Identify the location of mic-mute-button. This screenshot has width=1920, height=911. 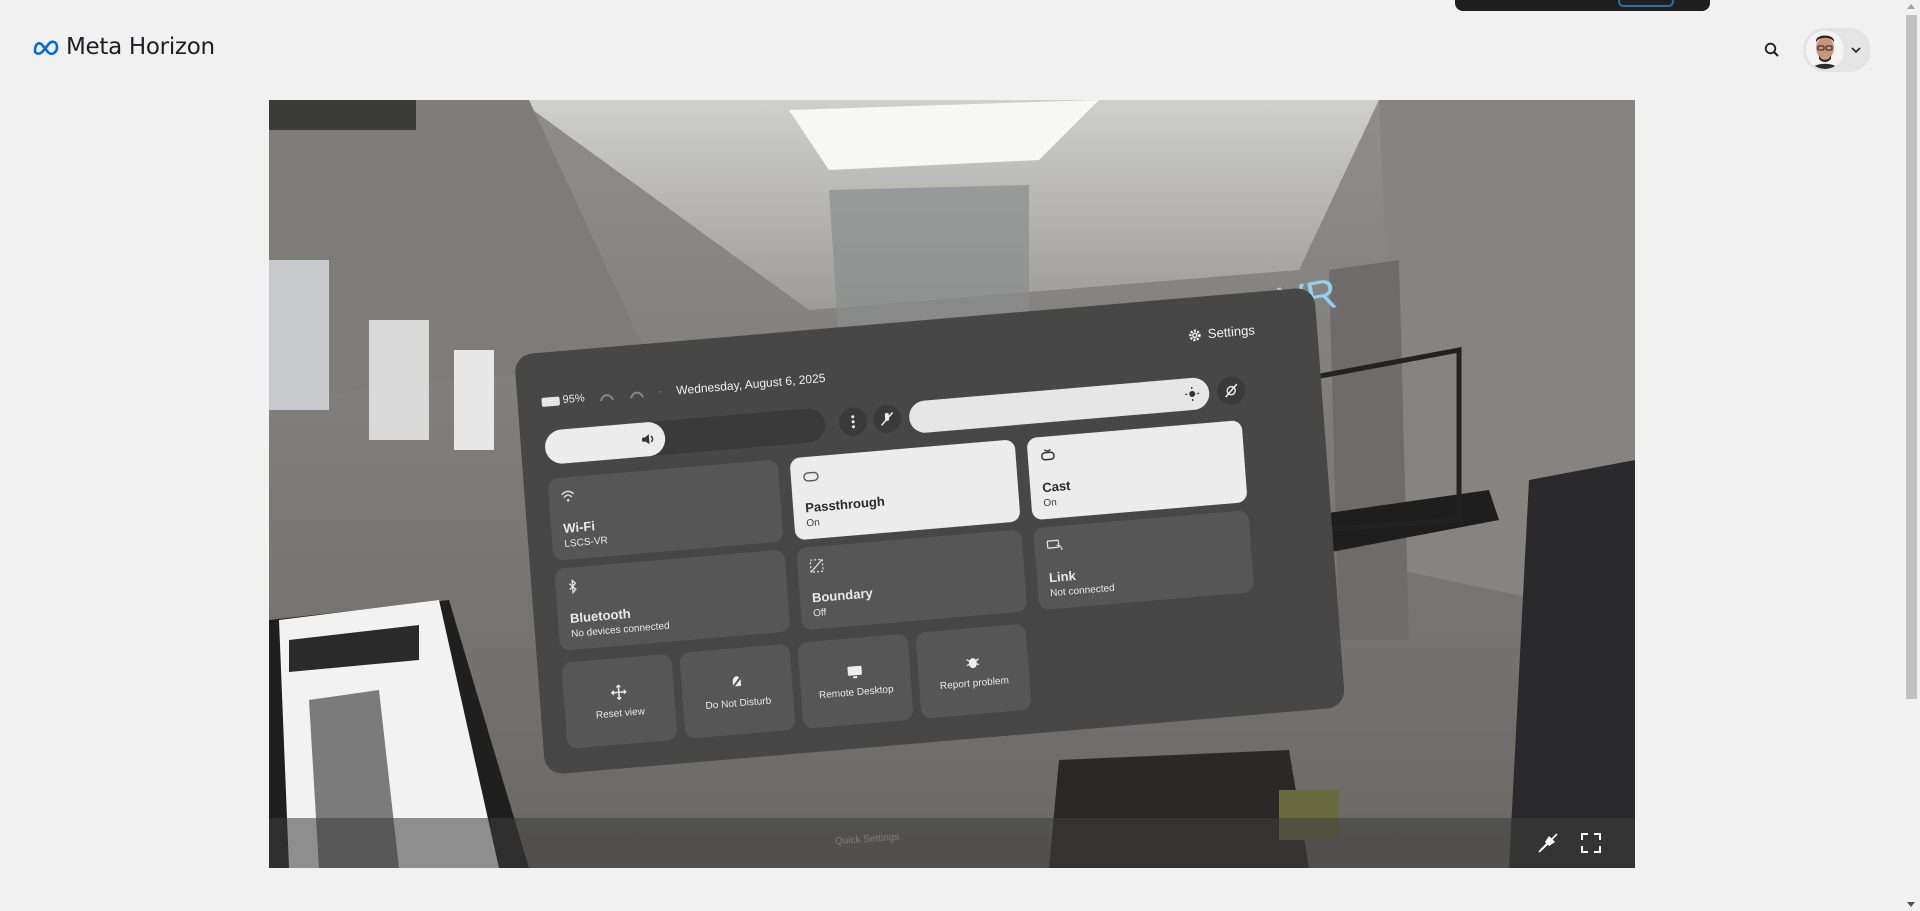
(887, 419).